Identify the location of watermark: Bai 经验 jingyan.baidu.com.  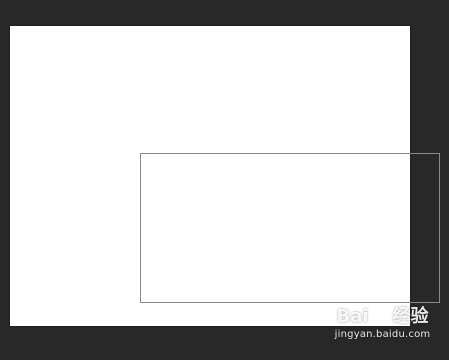
(382, 331).